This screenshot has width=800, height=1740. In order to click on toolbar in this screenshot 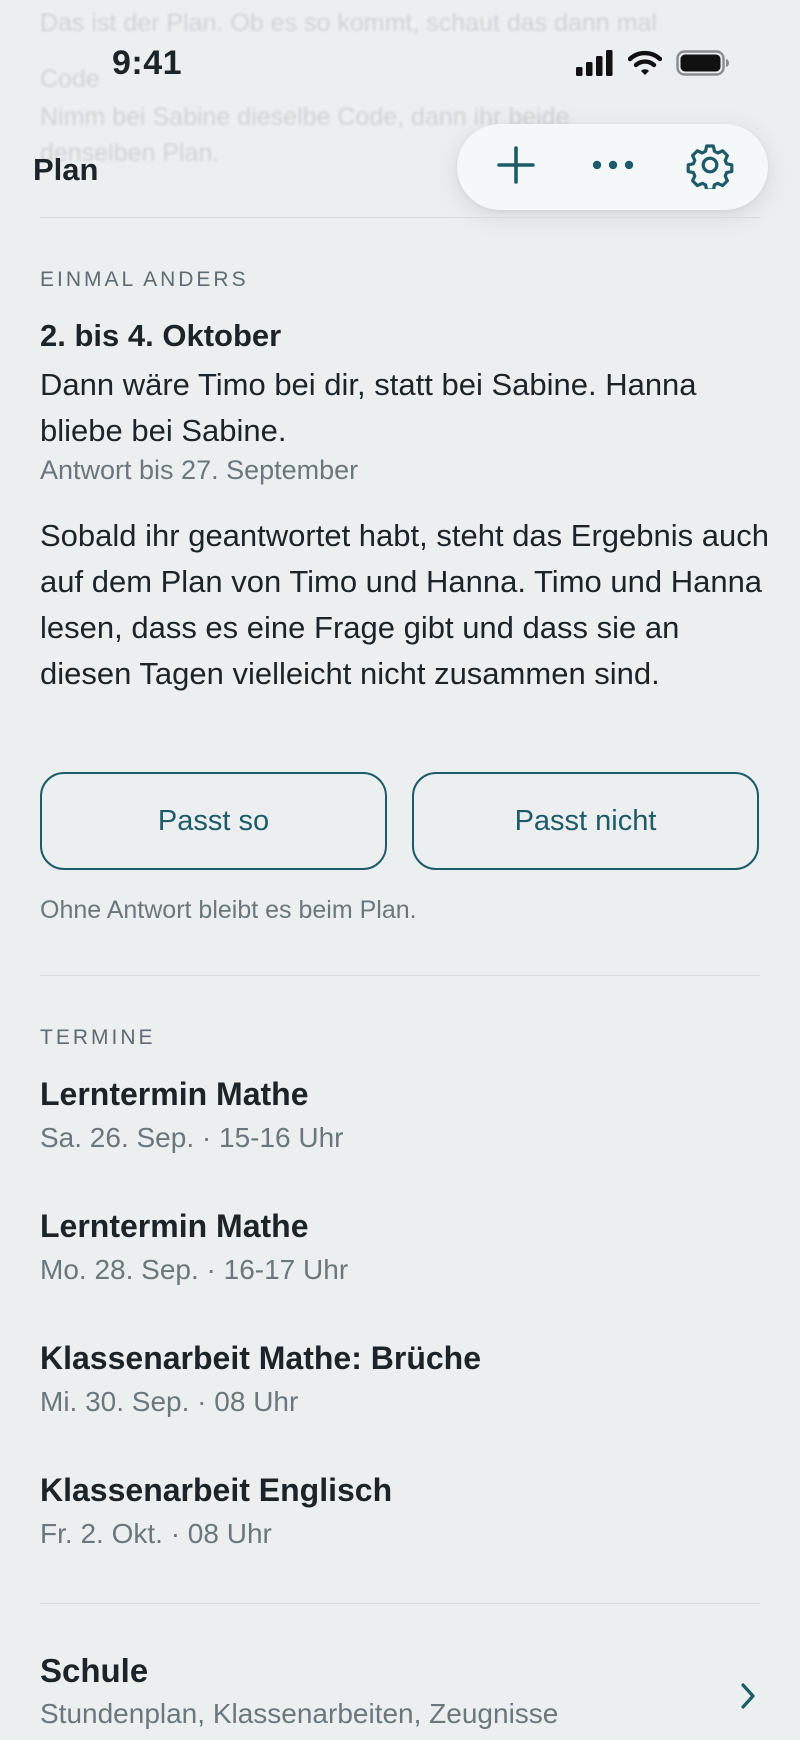, I will do `click(612, 167)`.